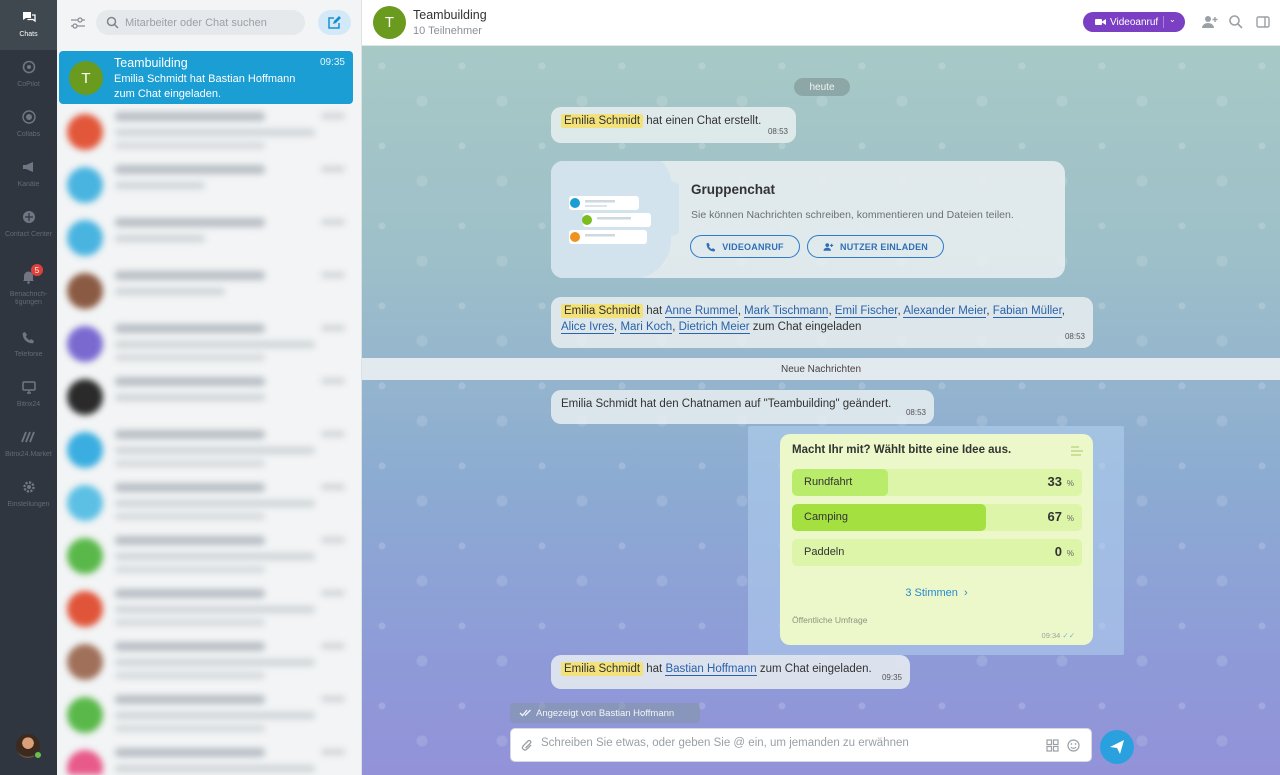  Describe the element at coordinates (646, 327) in the screenshot. I see `user-link: Mari Koch` at that location.